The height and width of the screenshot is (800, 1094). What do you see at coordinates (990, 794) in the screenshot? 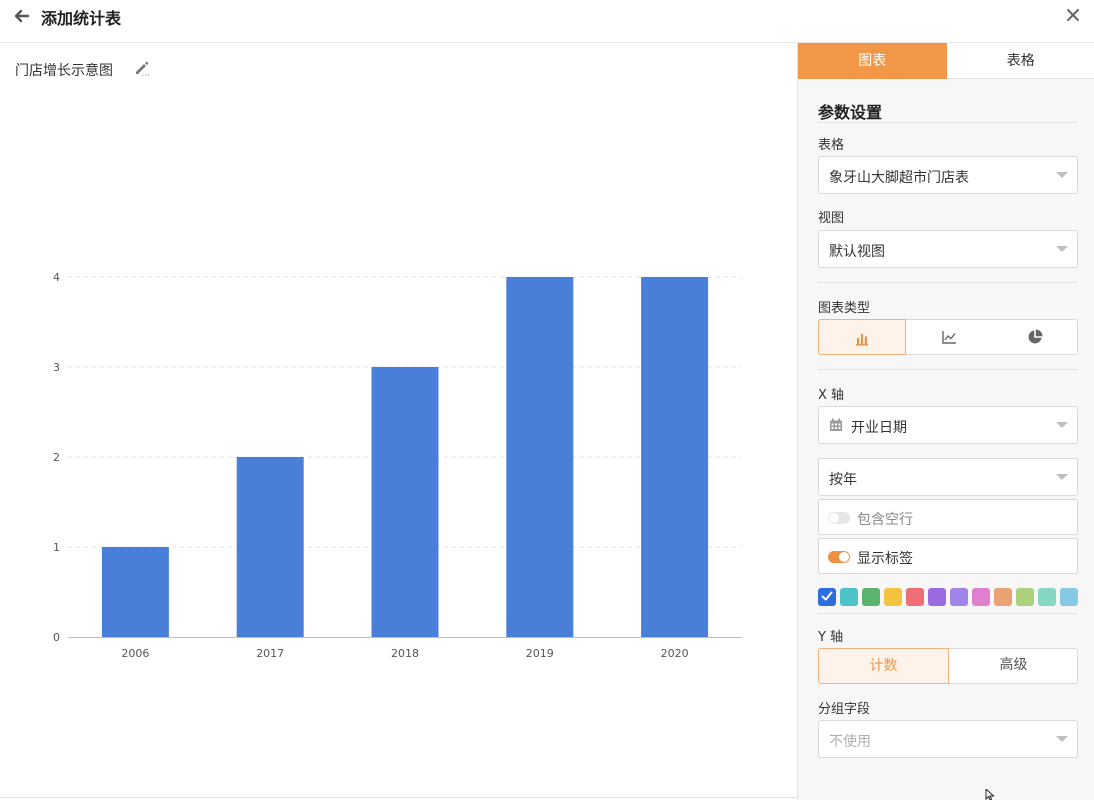
I see `mouse-cursor-icon` at bounding box center [990, 794].